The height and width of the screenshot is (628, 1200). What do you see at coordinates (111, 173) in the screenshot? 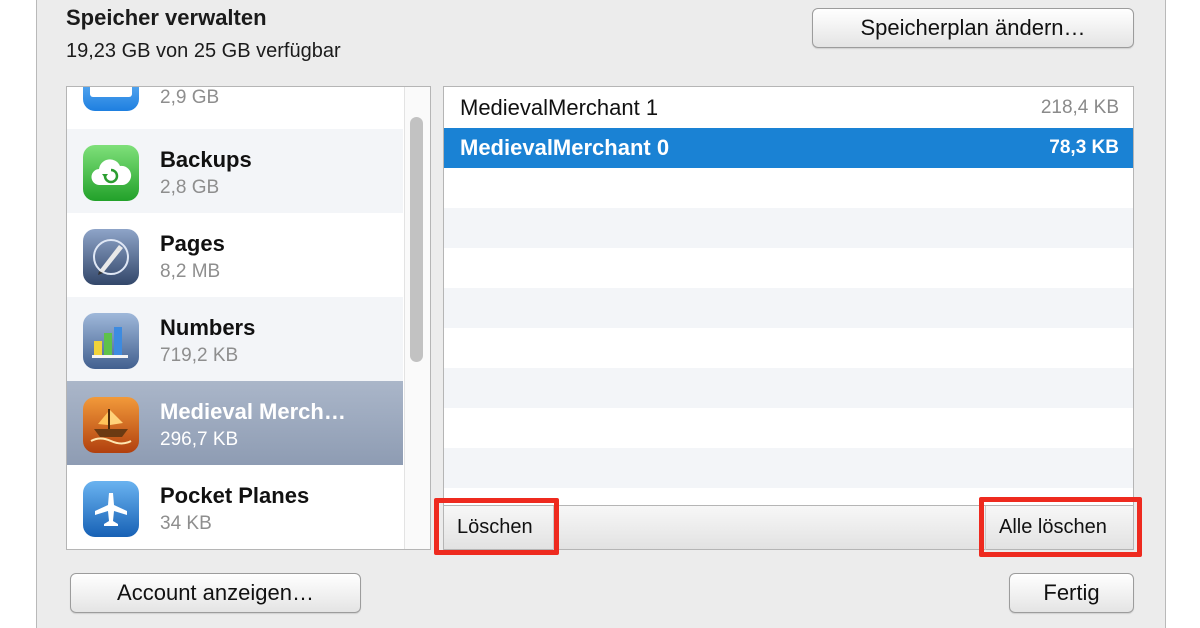
I see `icloud-backup-icon` at bounding box center [111, 173].